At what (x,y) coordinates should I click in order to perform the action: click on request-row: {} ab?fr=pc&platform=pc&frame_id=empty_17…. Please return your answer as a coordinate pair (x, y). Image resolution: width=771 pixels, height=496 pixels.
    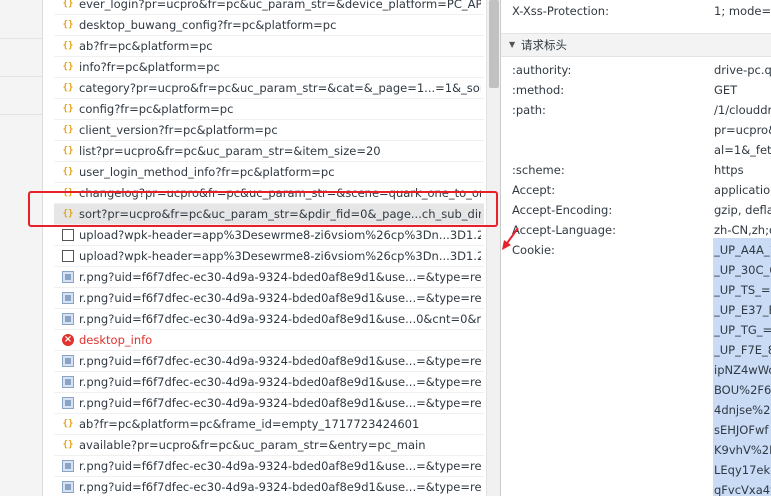
    Looking at the image, I should click on (269, 424).